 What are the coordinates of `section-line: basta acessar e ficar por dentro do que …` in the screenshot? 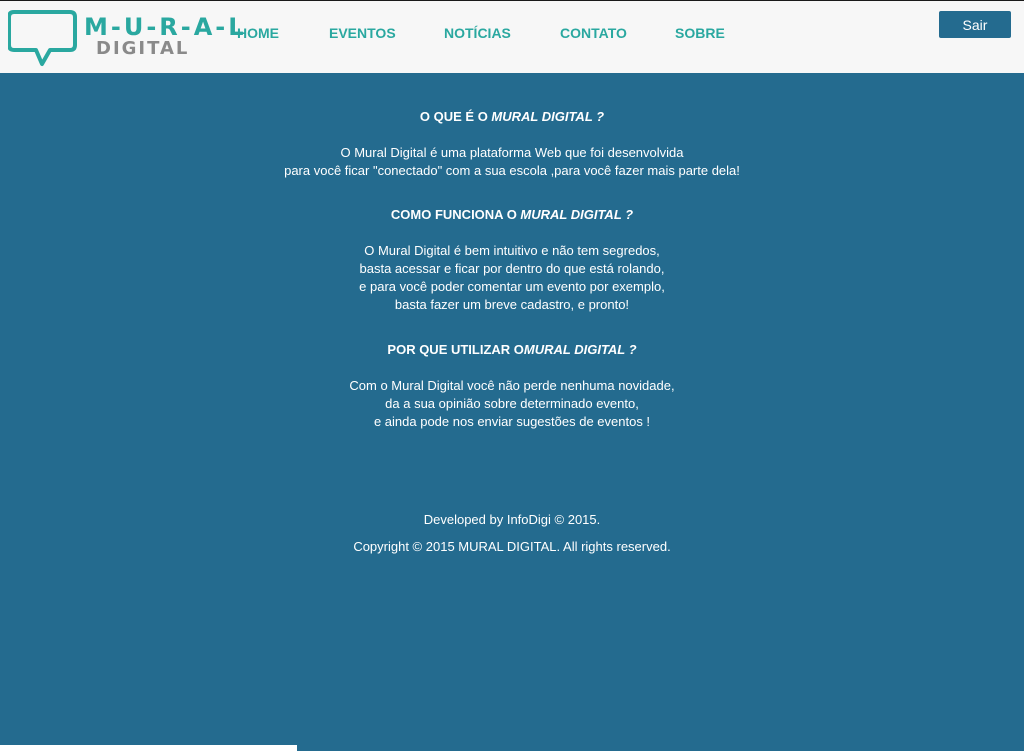 It's located at (512, 268).